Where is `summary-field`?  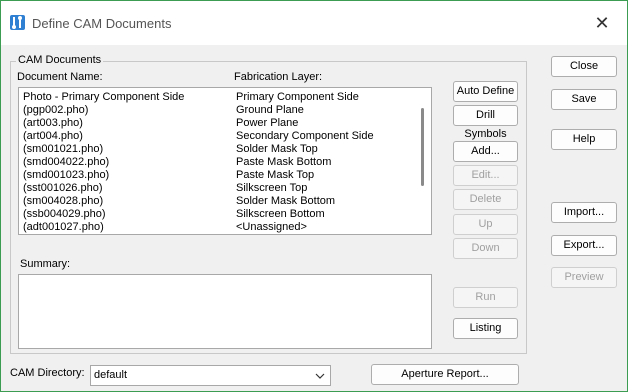 summary-field is located at coordinates (225, 311).